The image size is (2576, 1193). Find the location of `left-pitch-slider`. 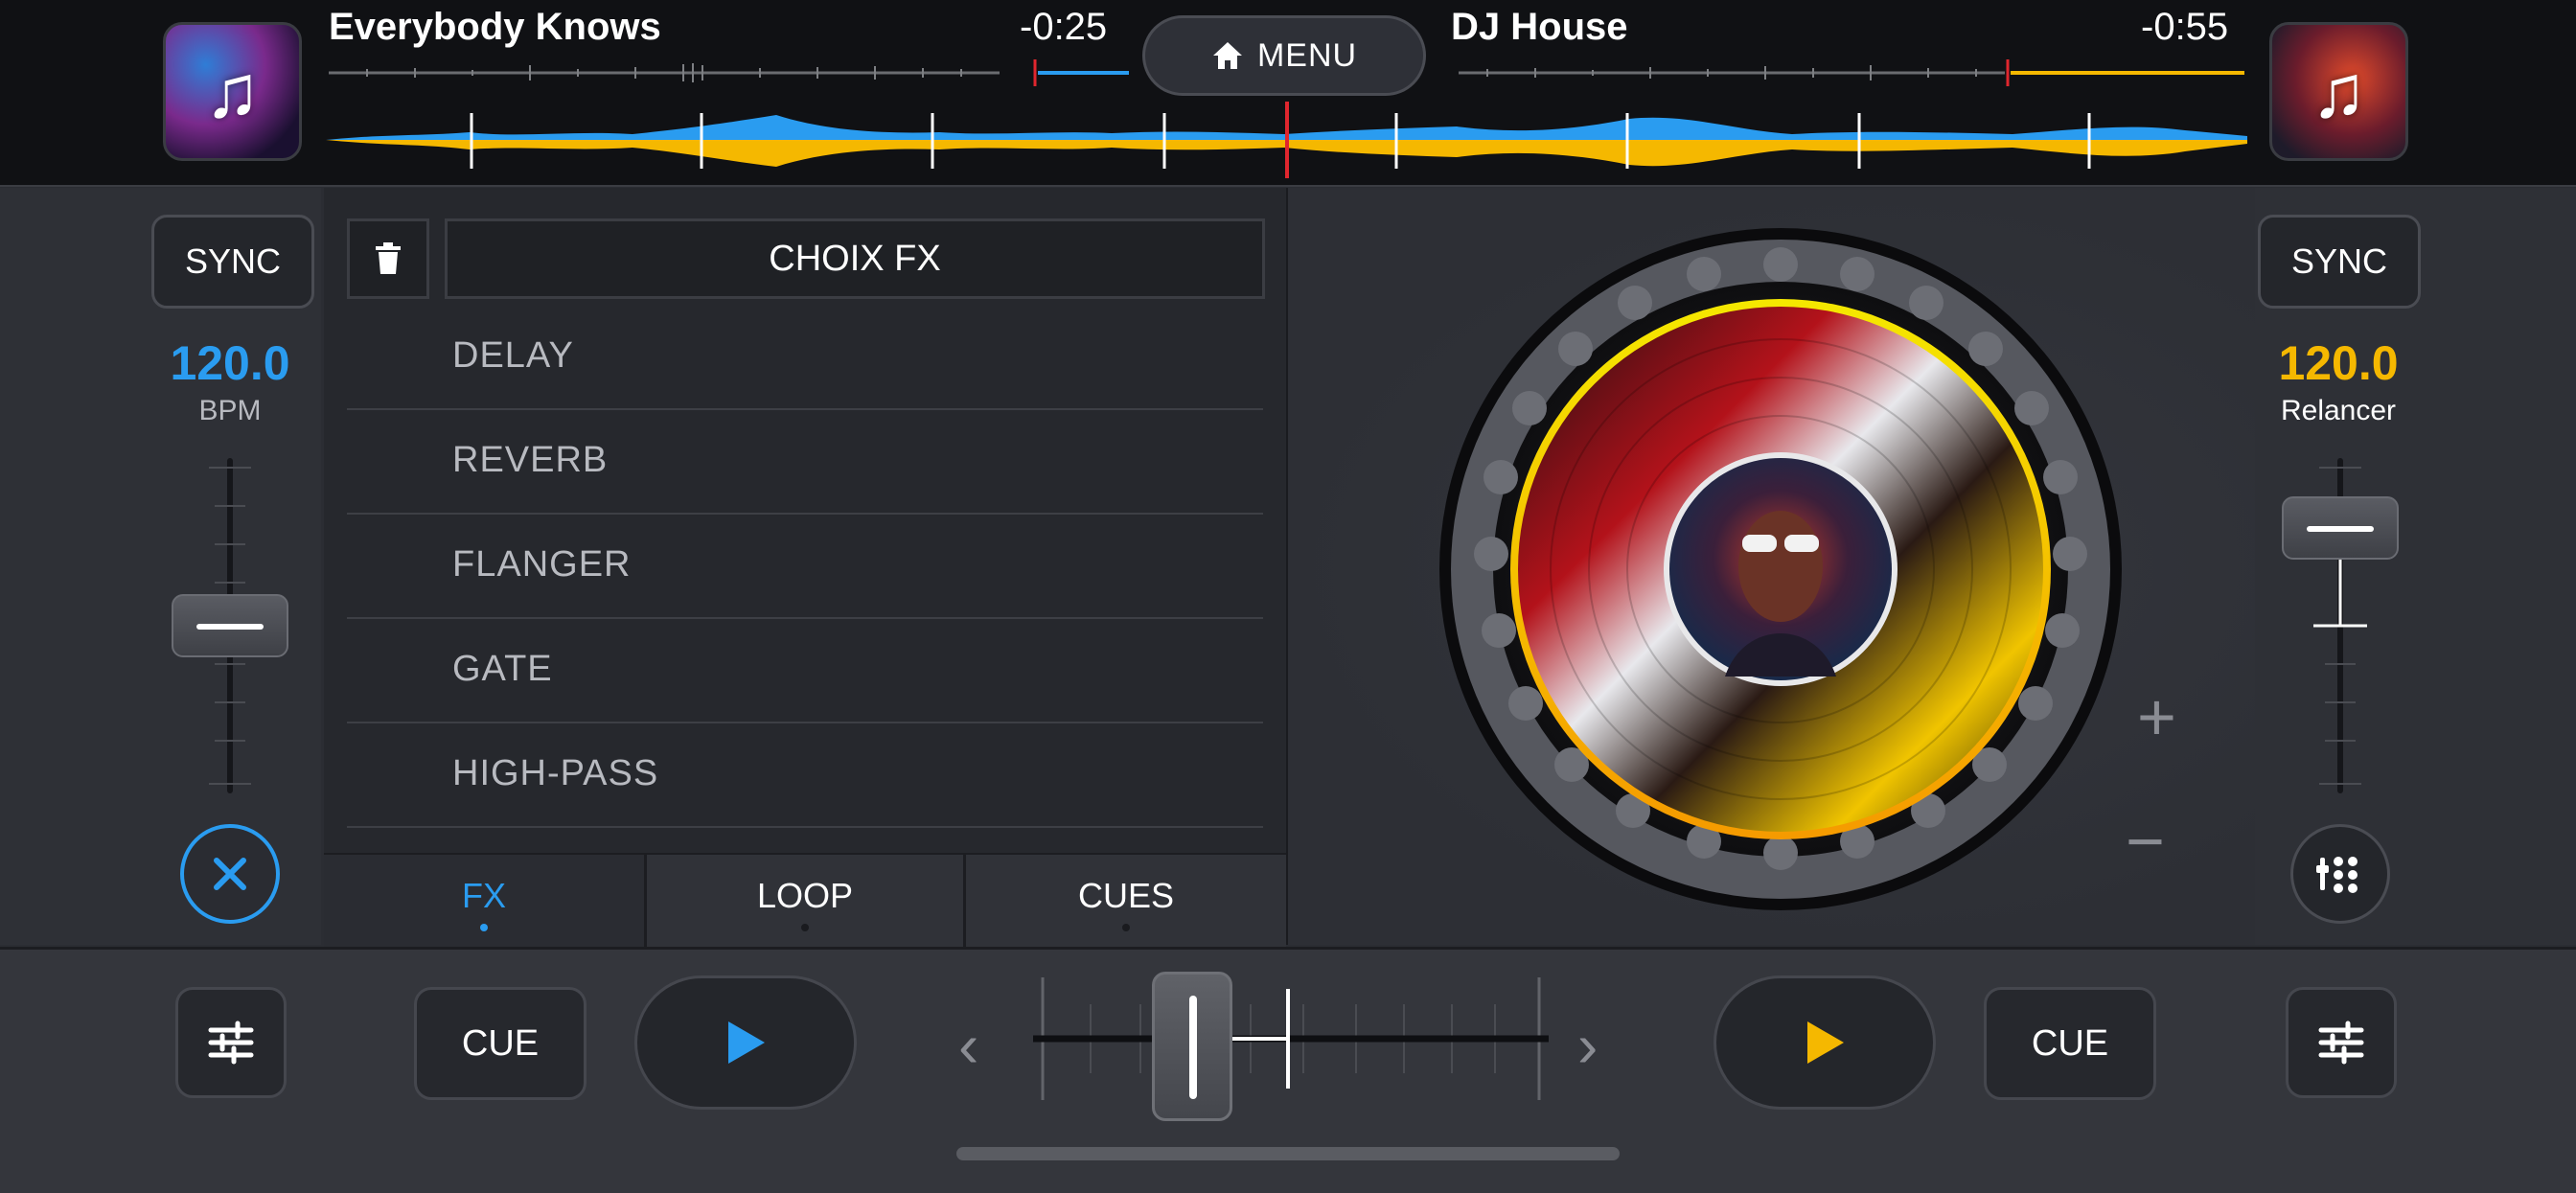

left-pitch-slider is located at coordinates (230, 625).